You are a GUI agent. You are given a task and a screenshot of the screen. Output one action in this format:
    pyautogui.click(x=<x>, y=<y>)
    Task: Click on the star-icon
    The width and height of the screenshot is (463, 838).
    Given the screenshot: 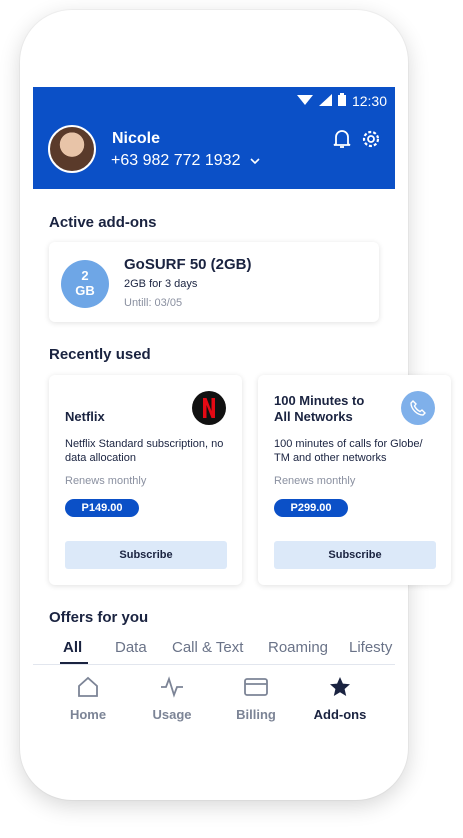 What is the action you would take?
    pyautogui.click(x=340, y=688)
    